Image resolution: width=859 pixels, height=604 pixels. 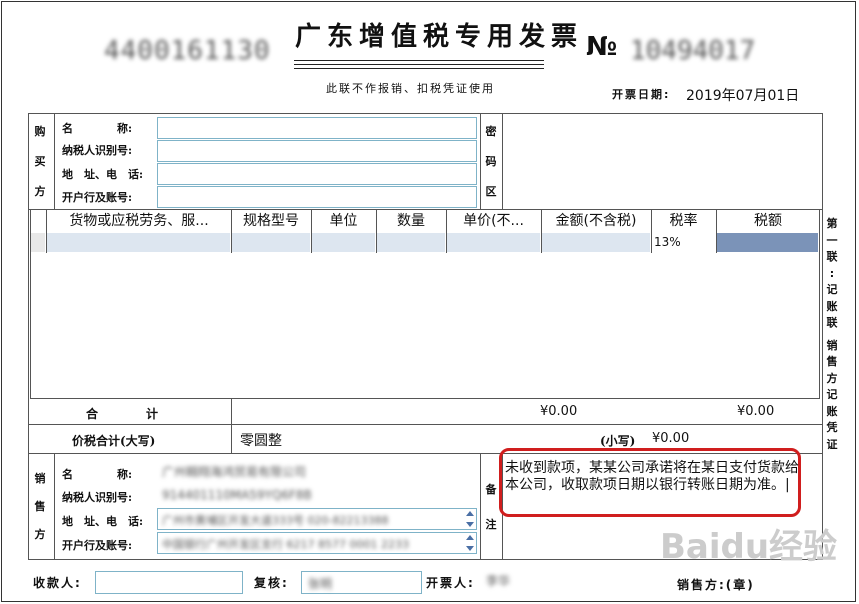 I want to click on seller-address-value: 广州市黄埔区开发大道333号 020-82213388, so click(x=275, y=520).